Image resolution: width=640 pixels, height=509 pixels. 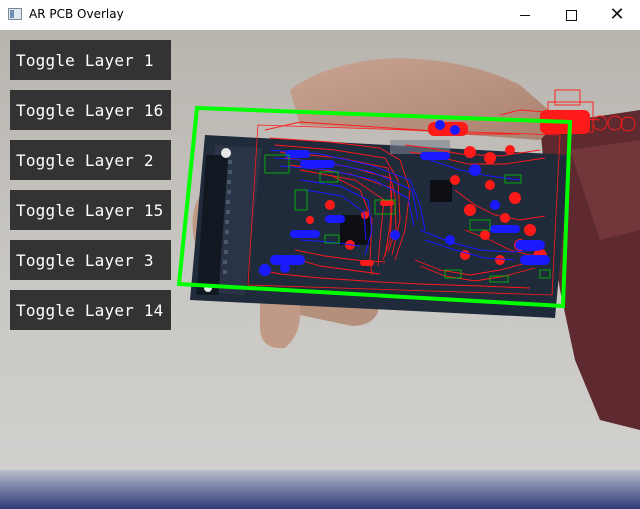 What do you see at coordinates (90, 160) in the screenshot?
I see `toggle-layer-2-button: Toggle Layer 2` at bounding box center [90, 160].